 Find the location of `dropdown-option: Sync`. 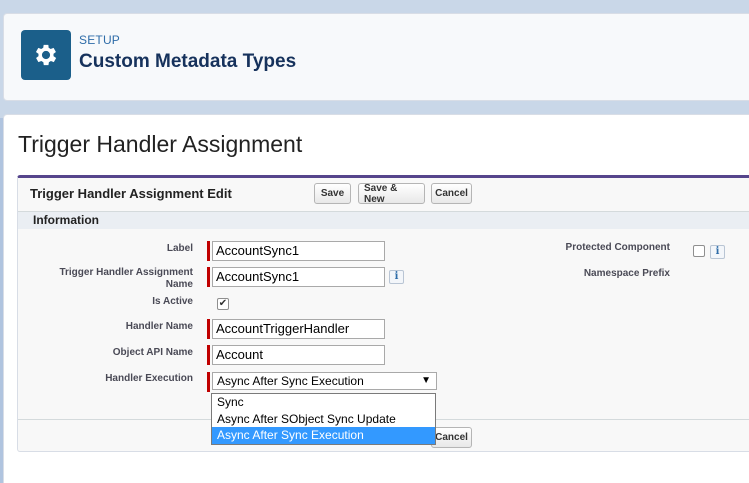

dropdown-option: Sync is located at coordinates (323, 402).